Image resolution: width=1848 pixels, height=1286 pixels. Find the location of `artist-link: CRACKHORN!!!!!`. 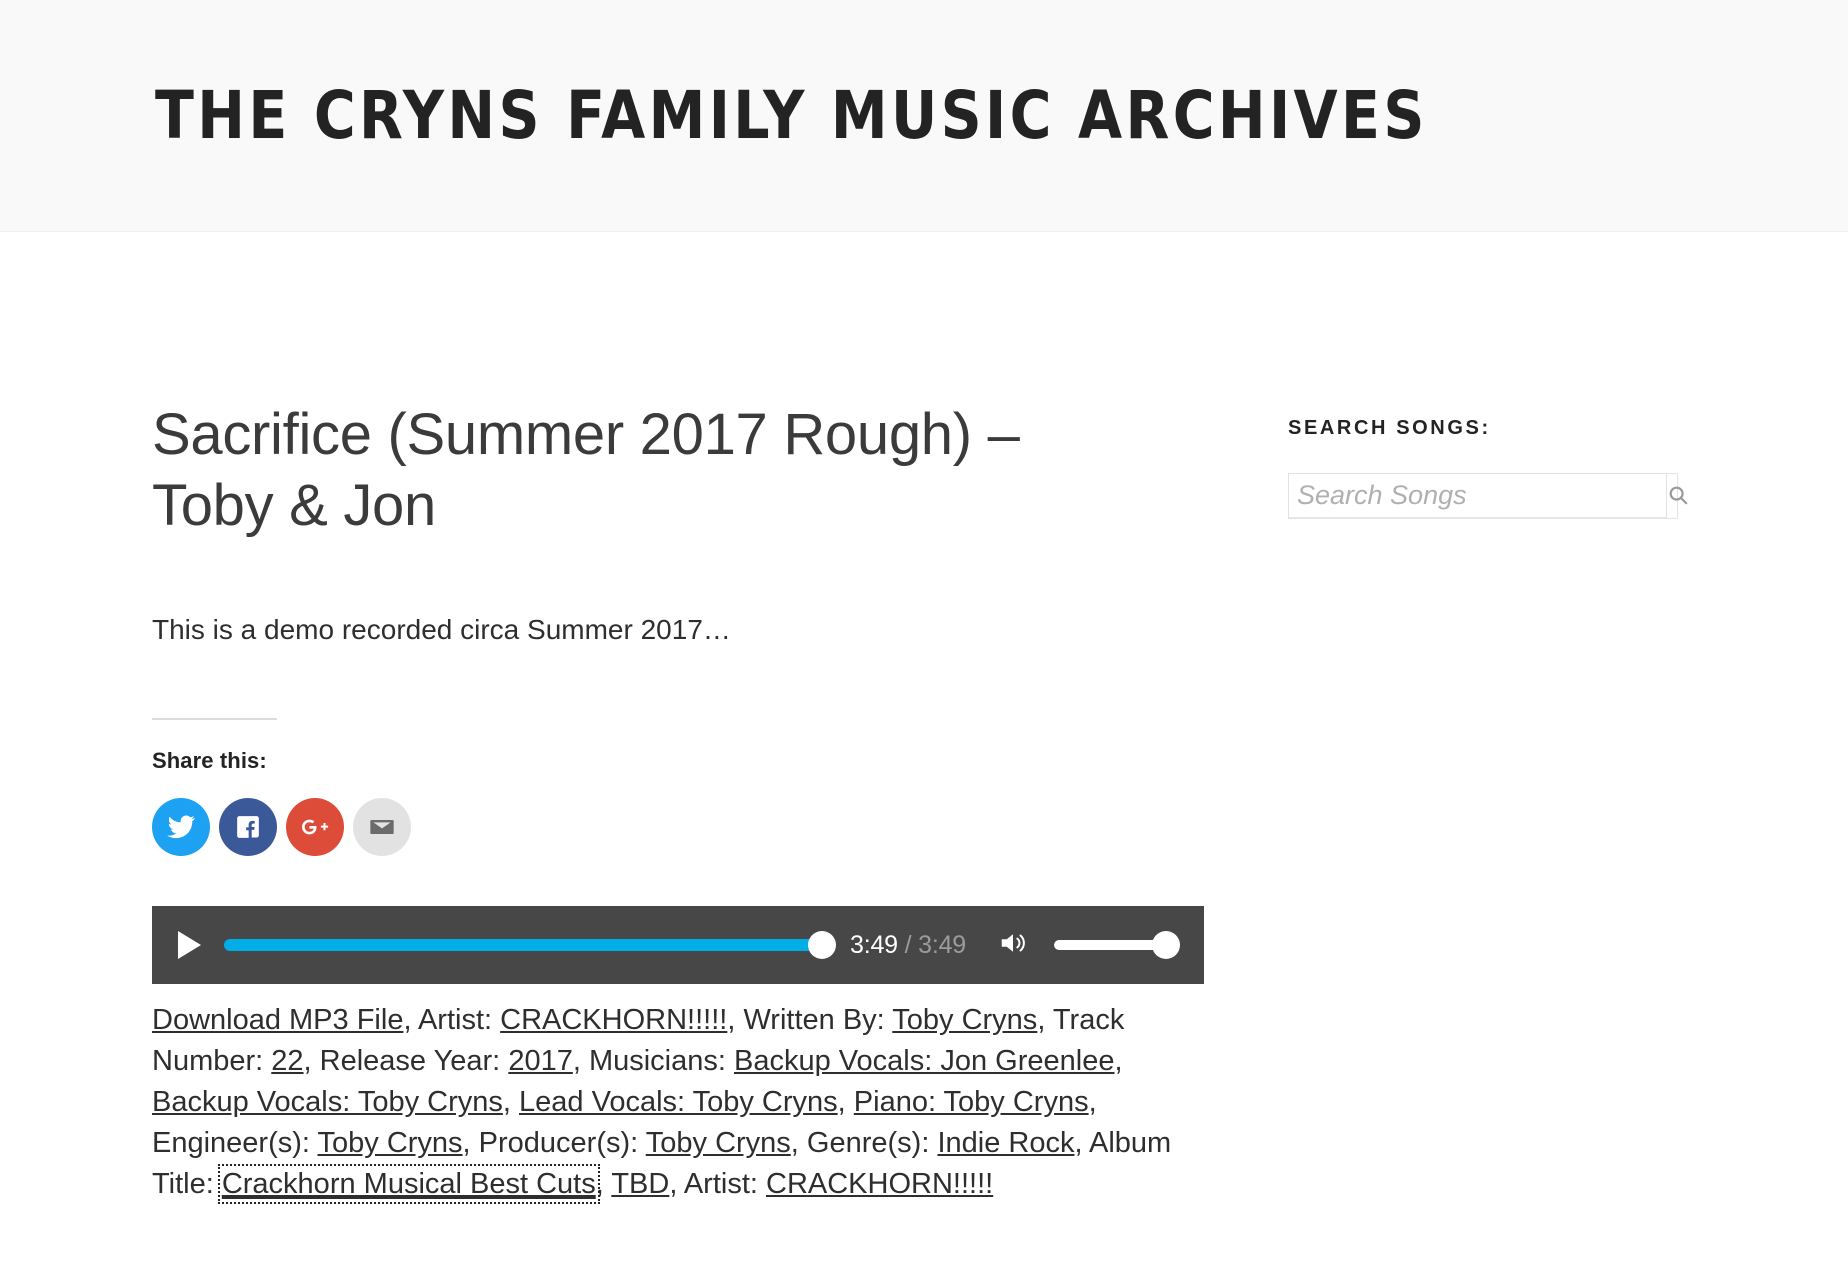

artist-link: CRACKHORN!!!!! is located at coordinates (613, 1020).